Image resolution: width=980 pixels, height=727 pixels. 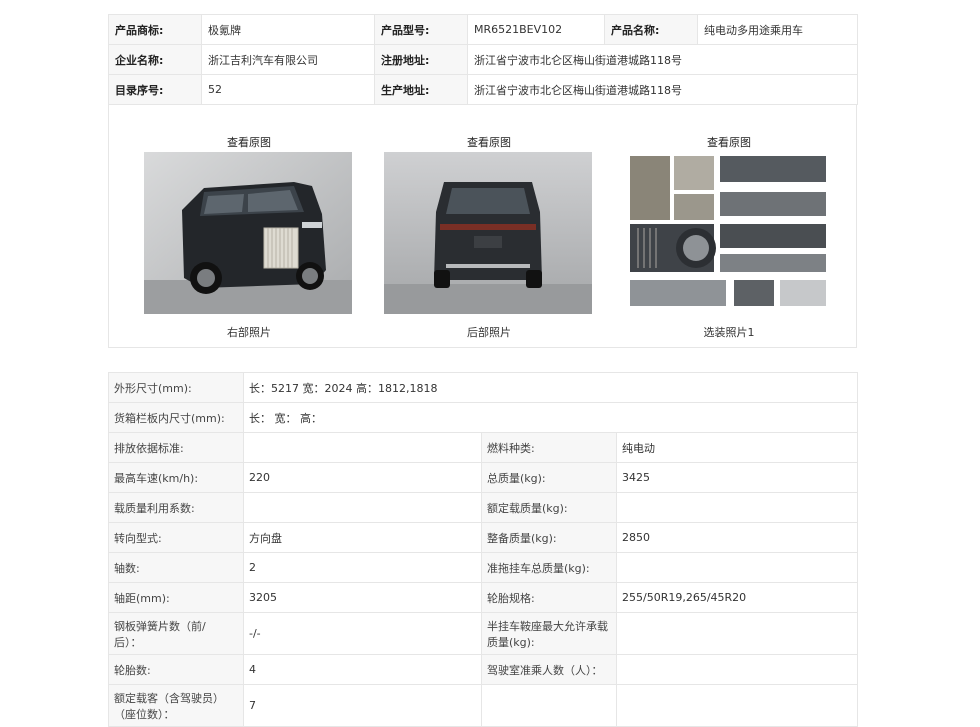 What do you see at coordinates (777, 29) in the screenshot?
I see `product-name-value: 纯电动多用途乘用车` at bounding box center [777, 29].